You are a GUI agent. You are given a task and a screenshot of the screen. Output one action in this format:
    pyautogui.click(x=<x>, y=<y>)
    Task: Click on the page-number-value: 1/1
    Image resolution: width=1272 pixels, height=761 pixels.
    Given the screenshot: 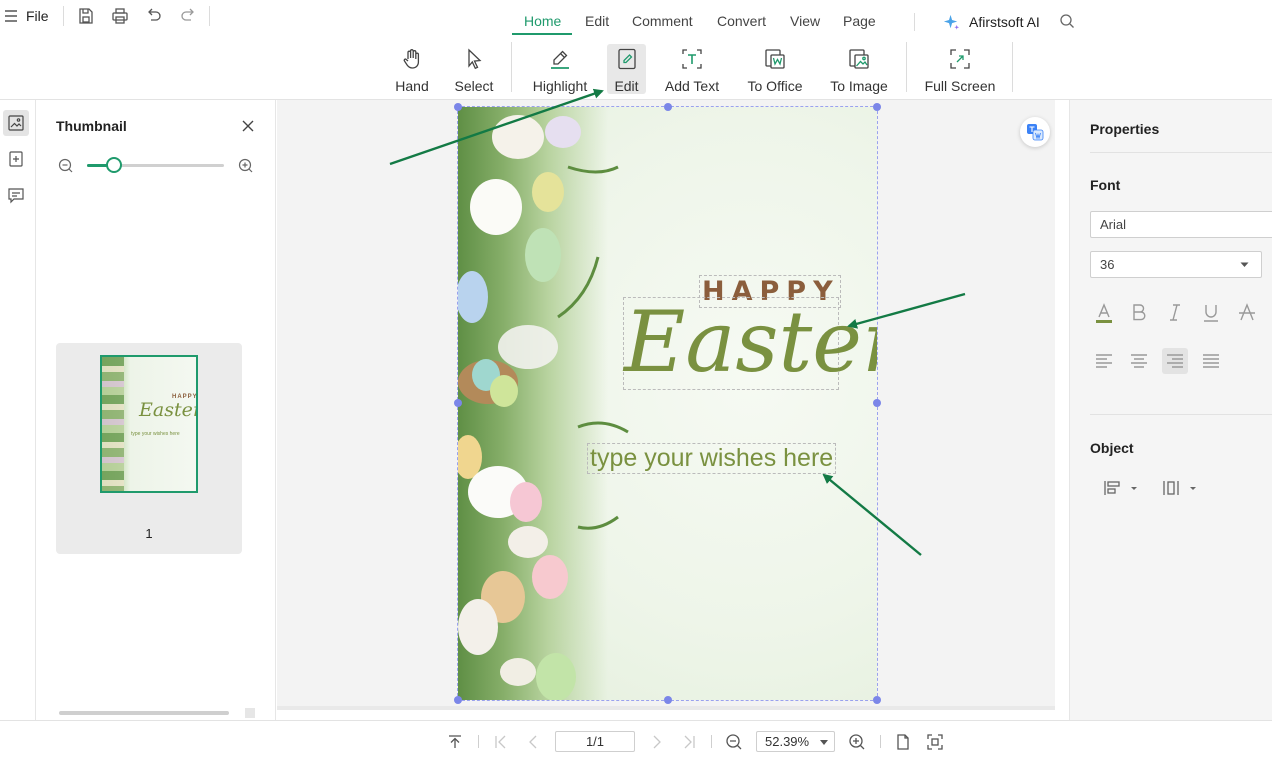 What is the action you would take?
    pyautogui.click(x=595, y=741)
    